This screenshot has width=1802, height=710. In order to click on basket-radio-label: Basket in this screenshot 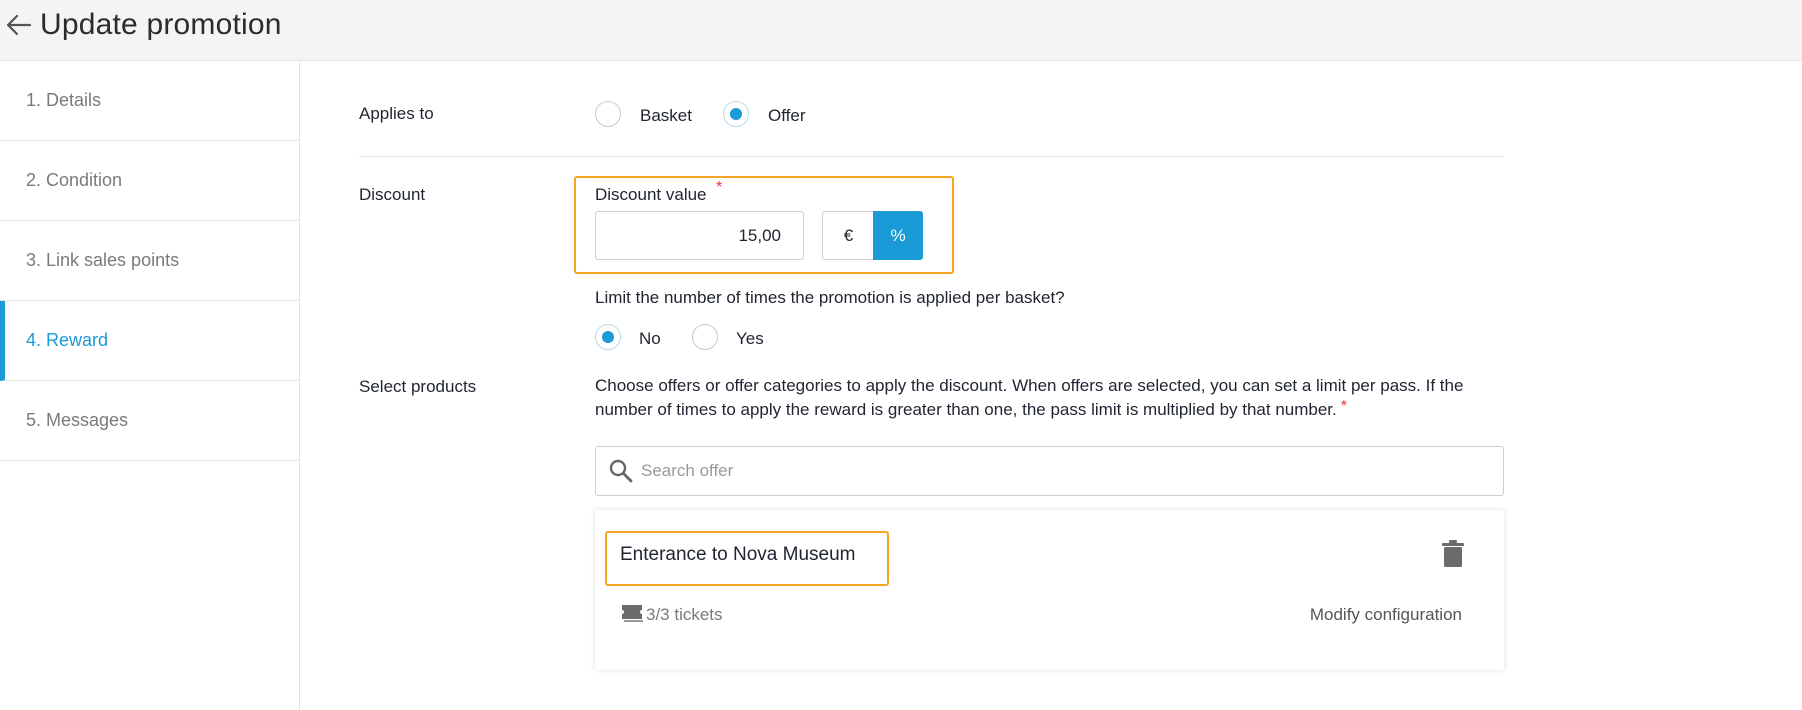, I will do `click(666, 115)`.